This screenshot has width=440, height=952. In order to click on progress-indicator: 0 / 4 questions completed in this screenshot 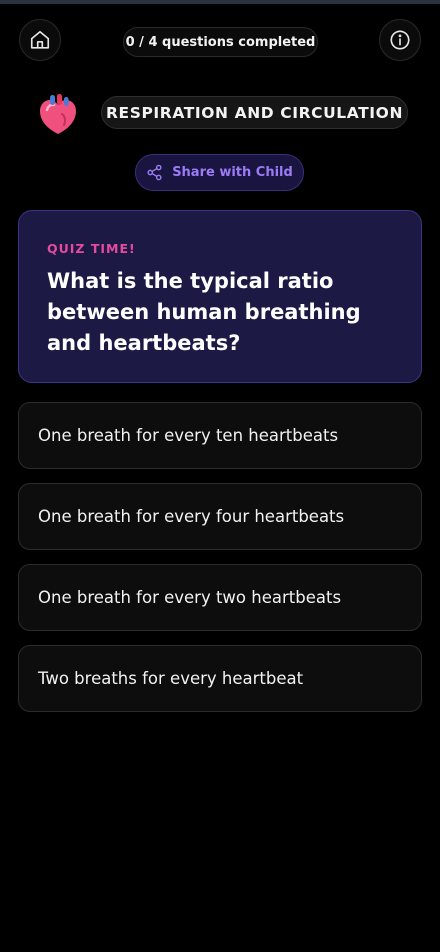, I will do `click(220, 42)`.